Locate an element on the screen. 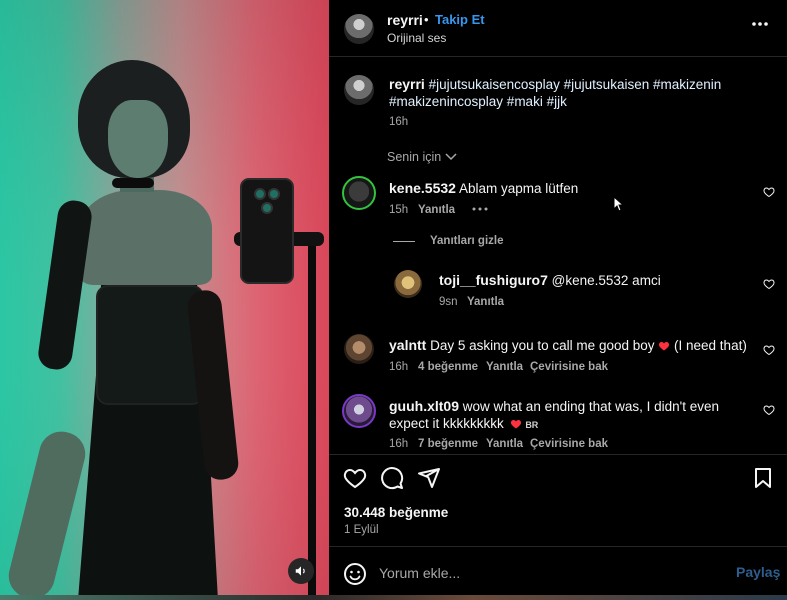  post-comment-button: Paylaş is located at coordinates (758, 572).